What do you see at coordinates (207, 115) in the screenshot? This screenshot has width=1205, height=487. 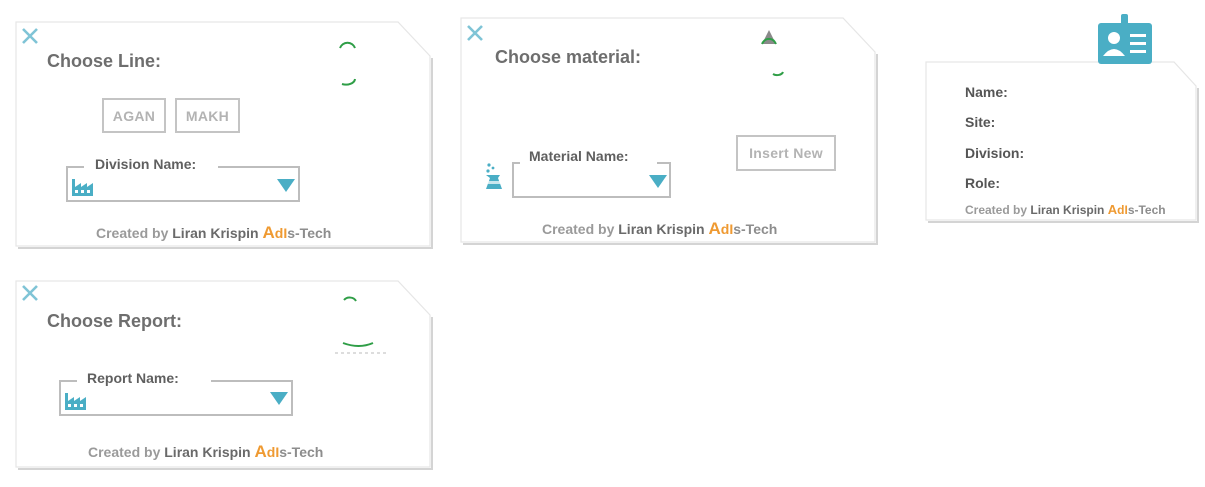 I see `line-button-makh: MAKH` at bounding box center [207, 115].